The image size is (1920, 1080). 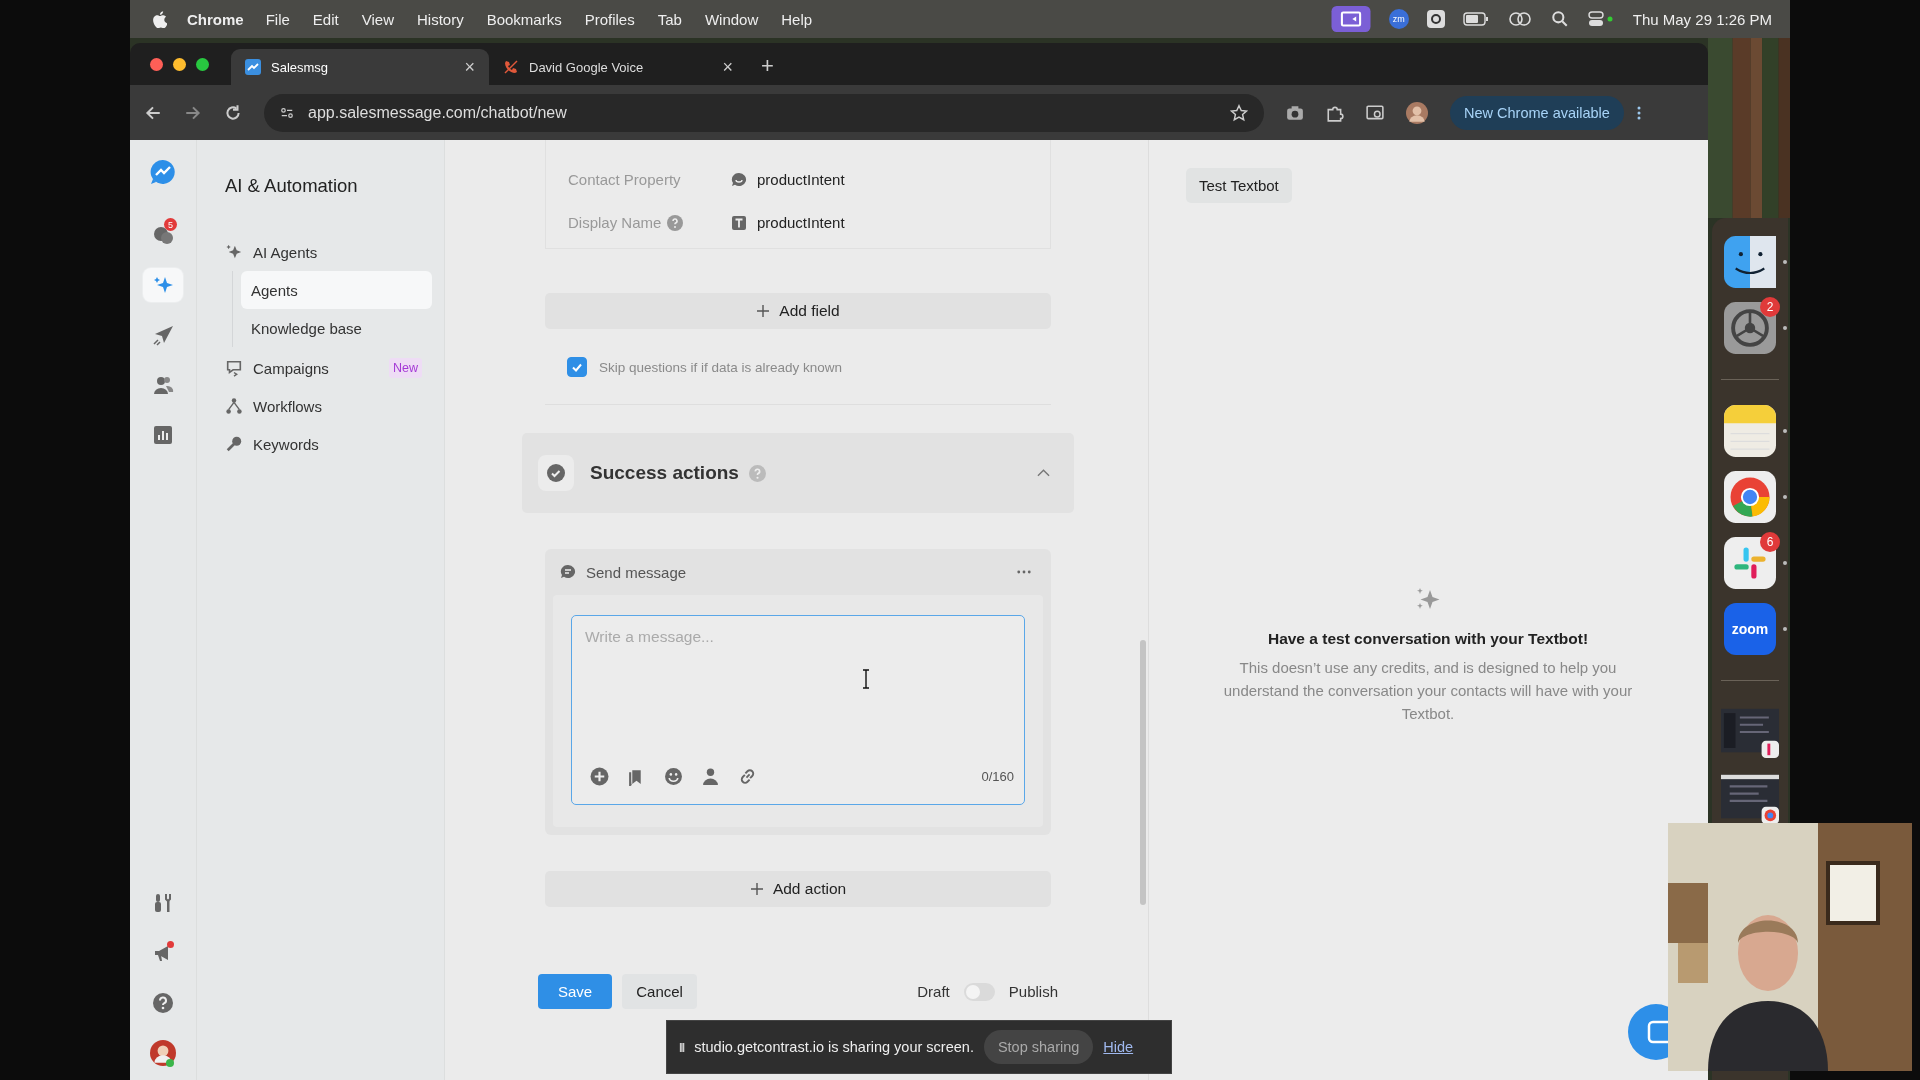 I want to click on count-badge: 6, so click(x=1770, y=542).